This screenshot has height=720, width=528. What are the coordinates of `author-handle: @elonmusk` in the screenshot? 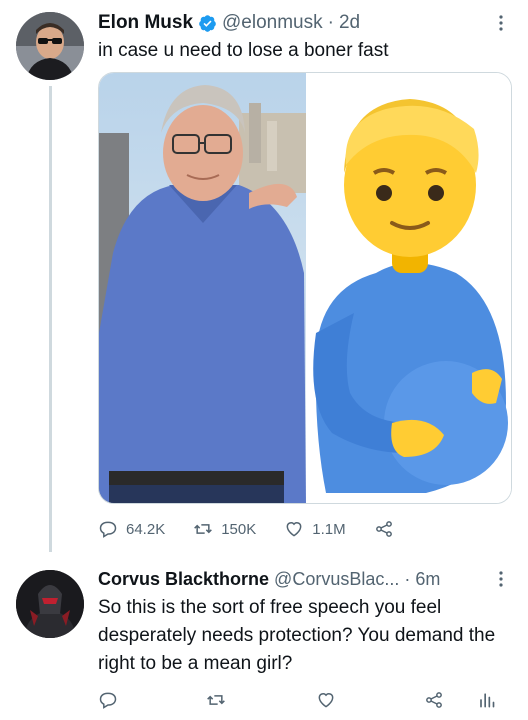 It's located at (272, 23).